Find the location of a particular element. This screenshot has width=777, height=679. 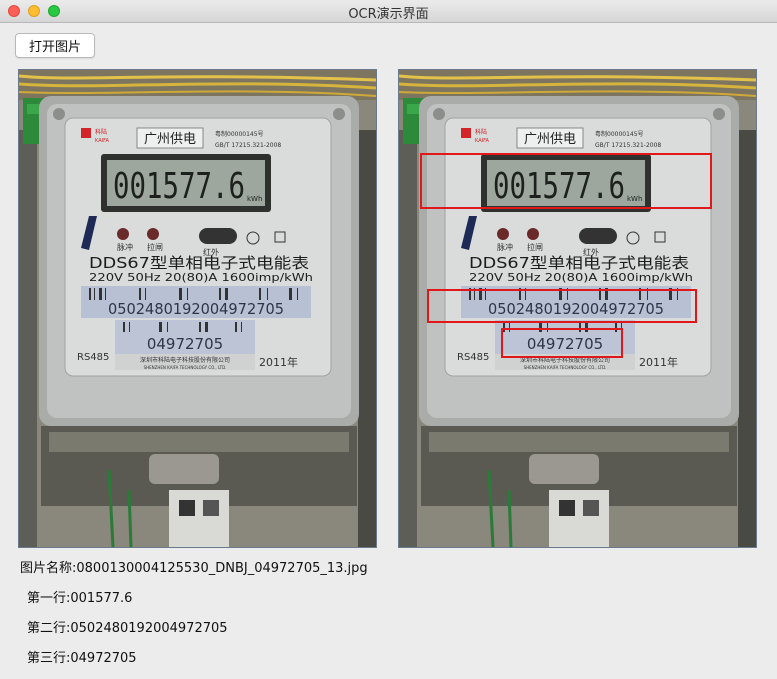

line-3-value: 04972705 is located at coordinates (103, 658).